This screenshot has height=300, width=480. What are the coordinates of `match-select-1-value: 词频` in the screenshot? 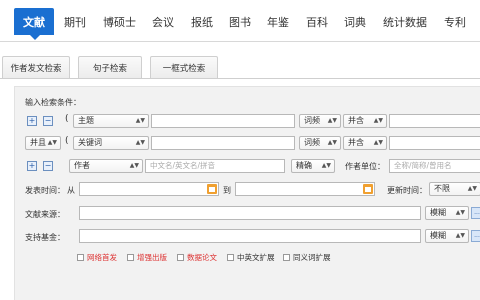 It's located at (312, 120).